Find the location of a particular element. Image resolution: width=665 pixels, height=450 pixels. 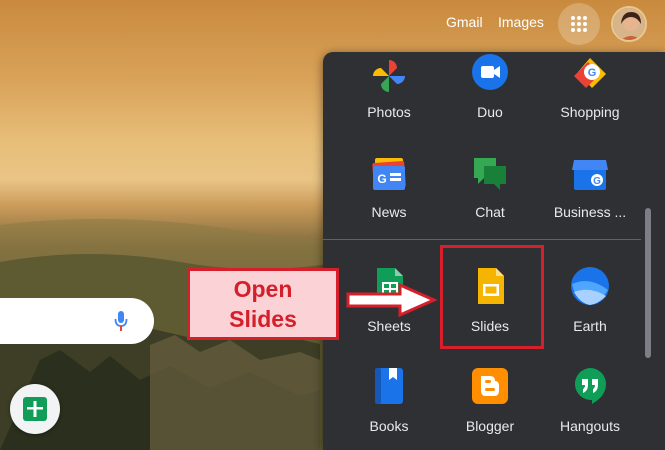

app-label: Sheets is located at coordinates (389, 326).